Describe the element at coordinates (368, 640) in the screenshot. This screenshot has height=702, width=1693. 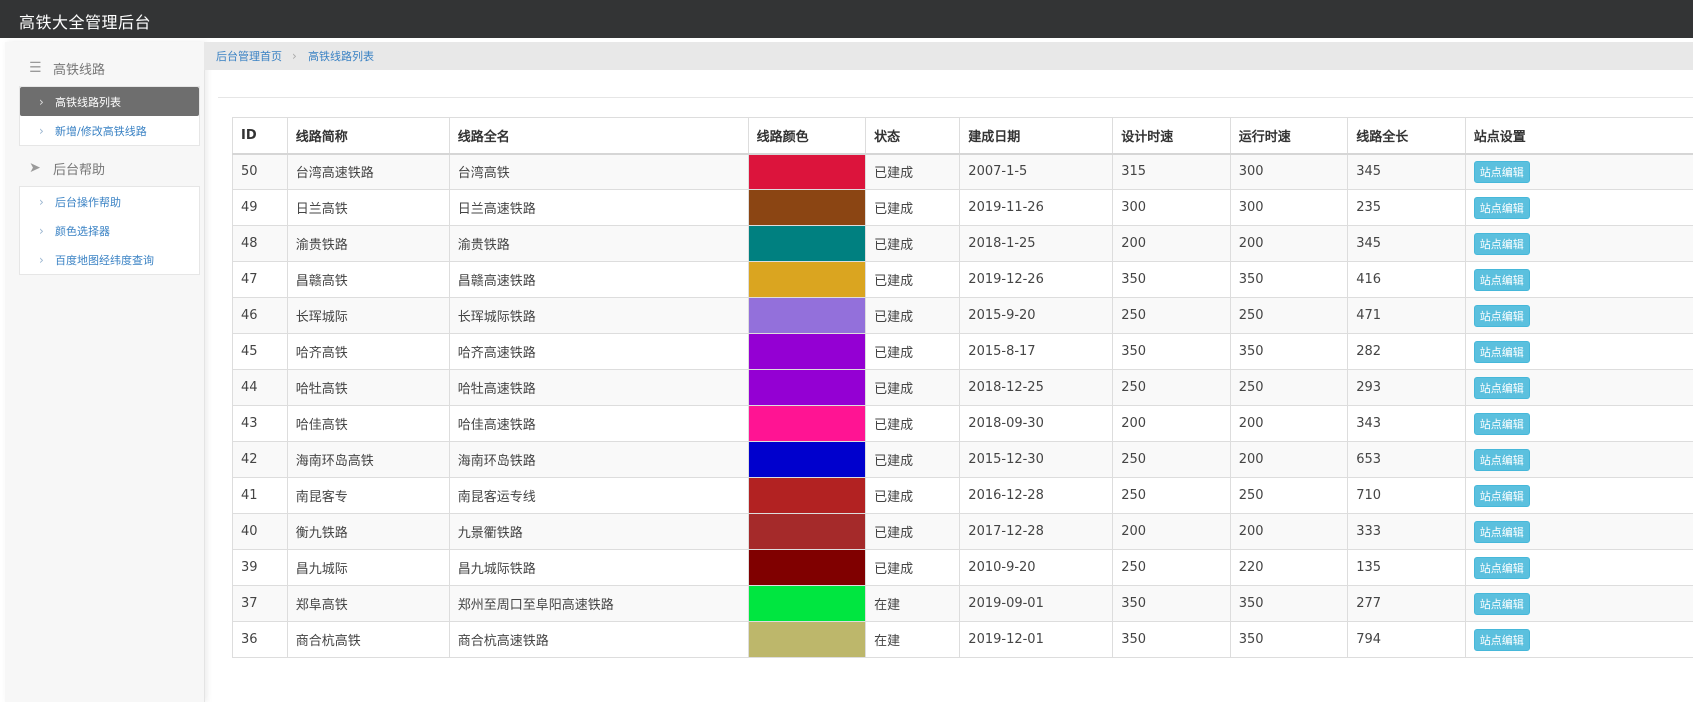
I see `line-short-name-cell: 商合杭高铁` at that location.